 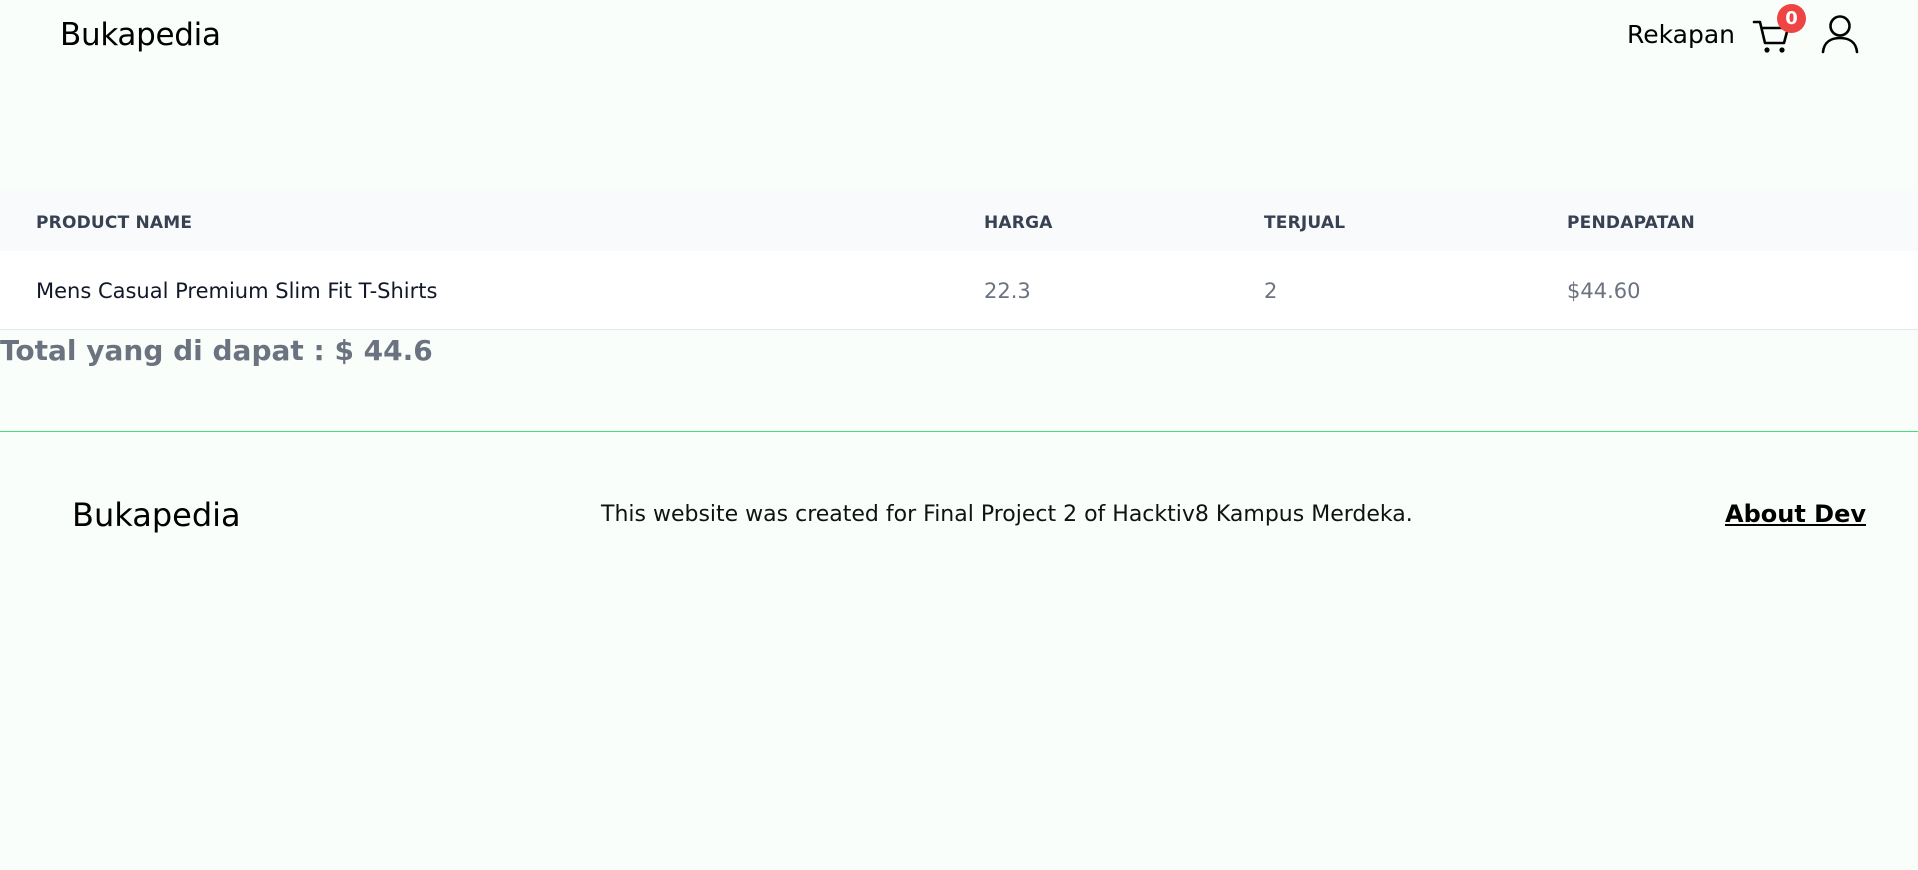 I want to click on top-navbar: Bukapedia Rekapan 0, so click(x=959, y=35).